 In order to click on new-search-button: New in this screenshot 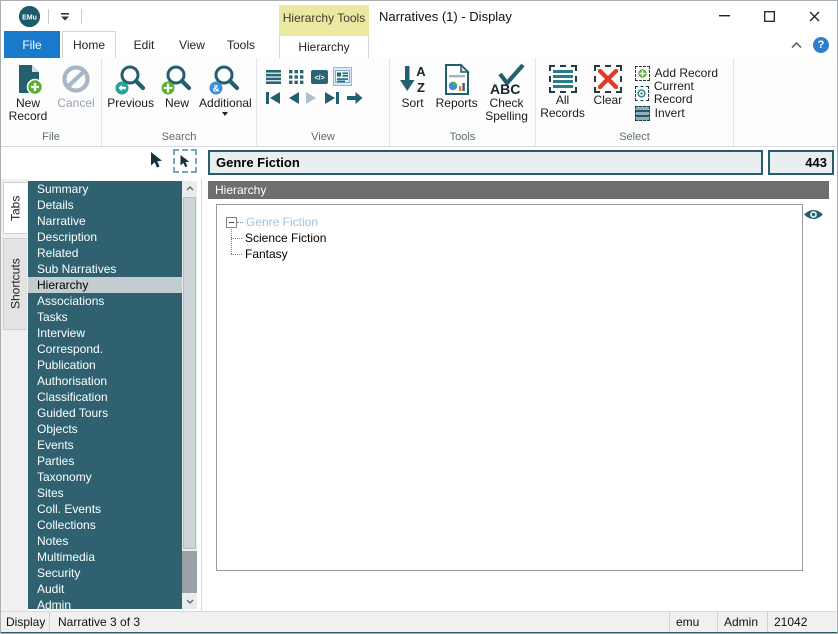, I will do `click(176, 85)`.